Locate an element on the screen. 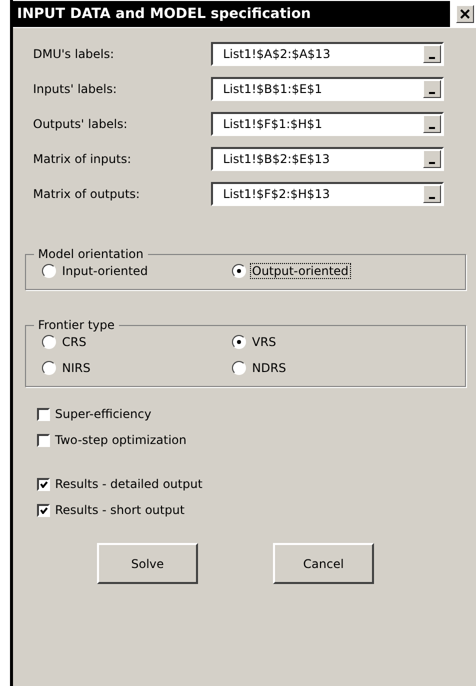 The image size is (476, 686). close-icon is located at coordinates (465, 14).